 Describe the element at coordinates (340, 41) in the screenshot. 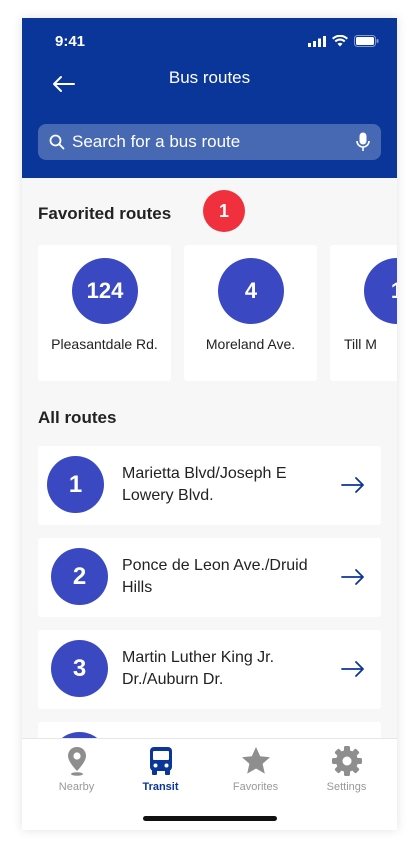

I see `wifi-icon` at that location.